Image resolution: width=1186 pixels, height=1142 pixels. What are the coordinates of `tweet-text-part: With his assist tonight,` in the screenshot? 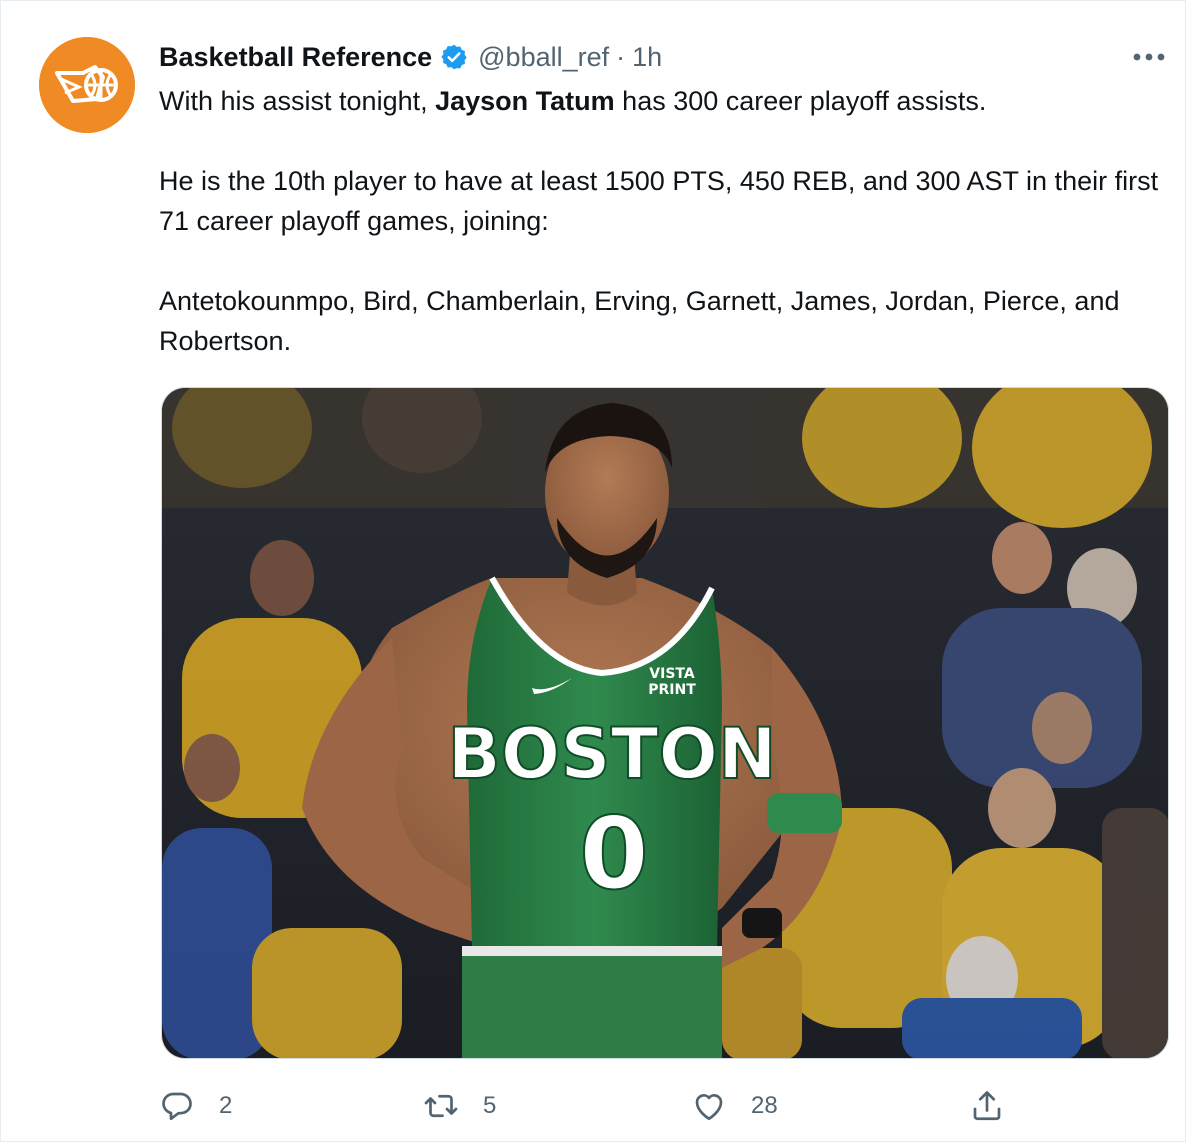 It's located at (297, 101).